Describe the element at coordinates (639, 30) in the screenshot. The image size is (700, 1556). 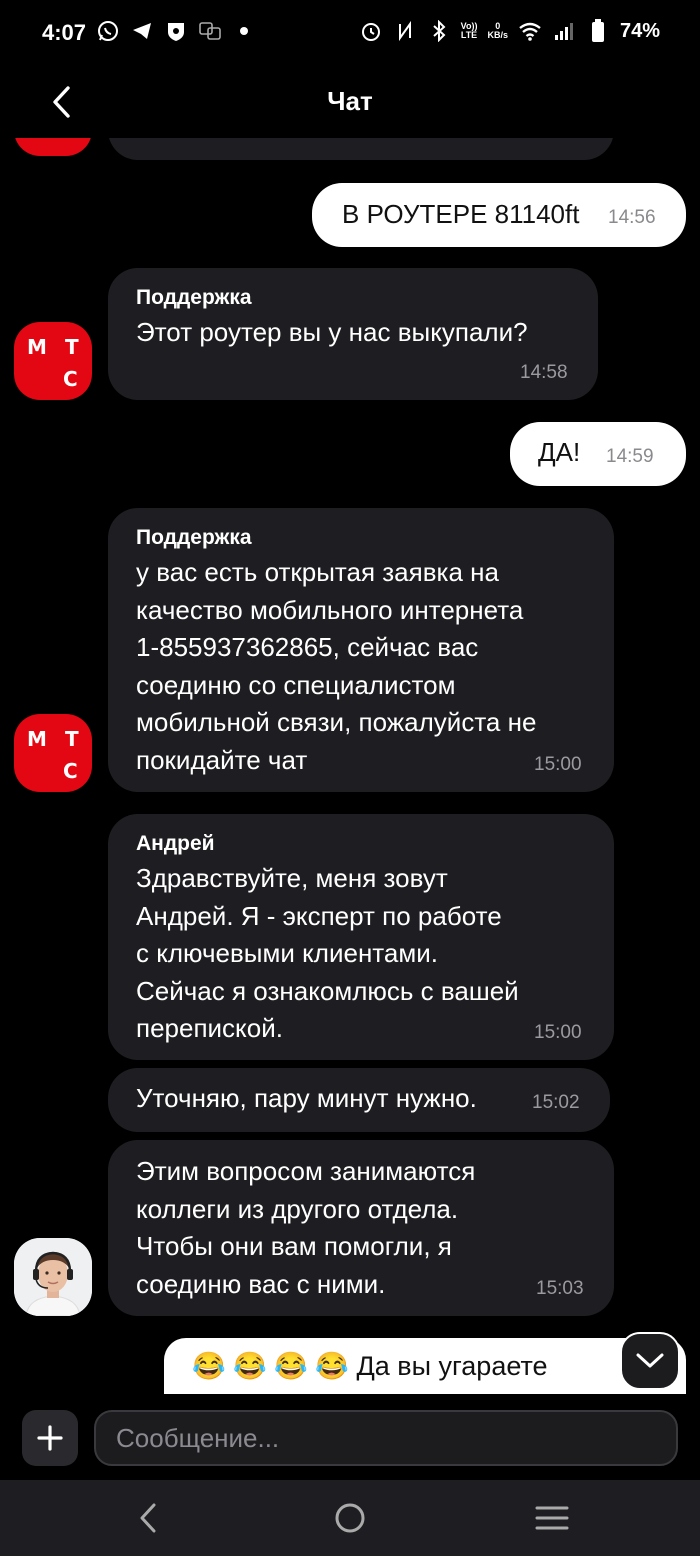
I see `battery-level: 74%` at that location.